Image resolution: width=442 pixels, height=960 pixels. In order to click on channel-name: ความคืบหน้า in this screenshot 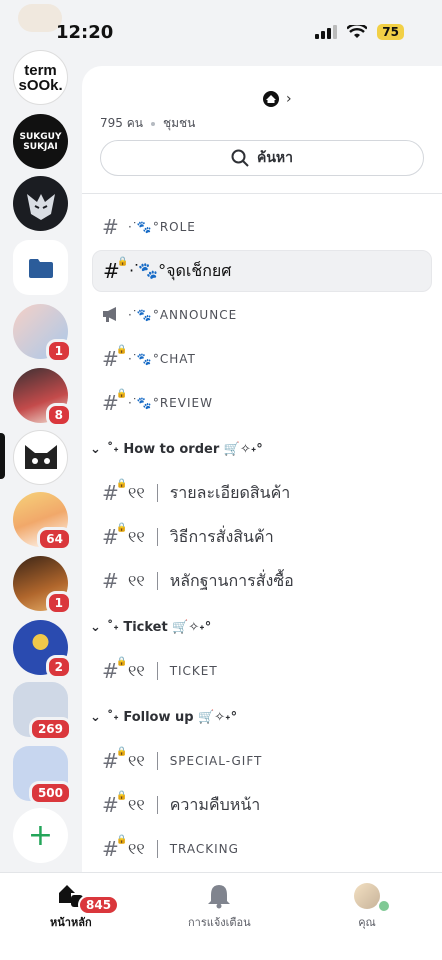, I will do `click(215, 804)`.